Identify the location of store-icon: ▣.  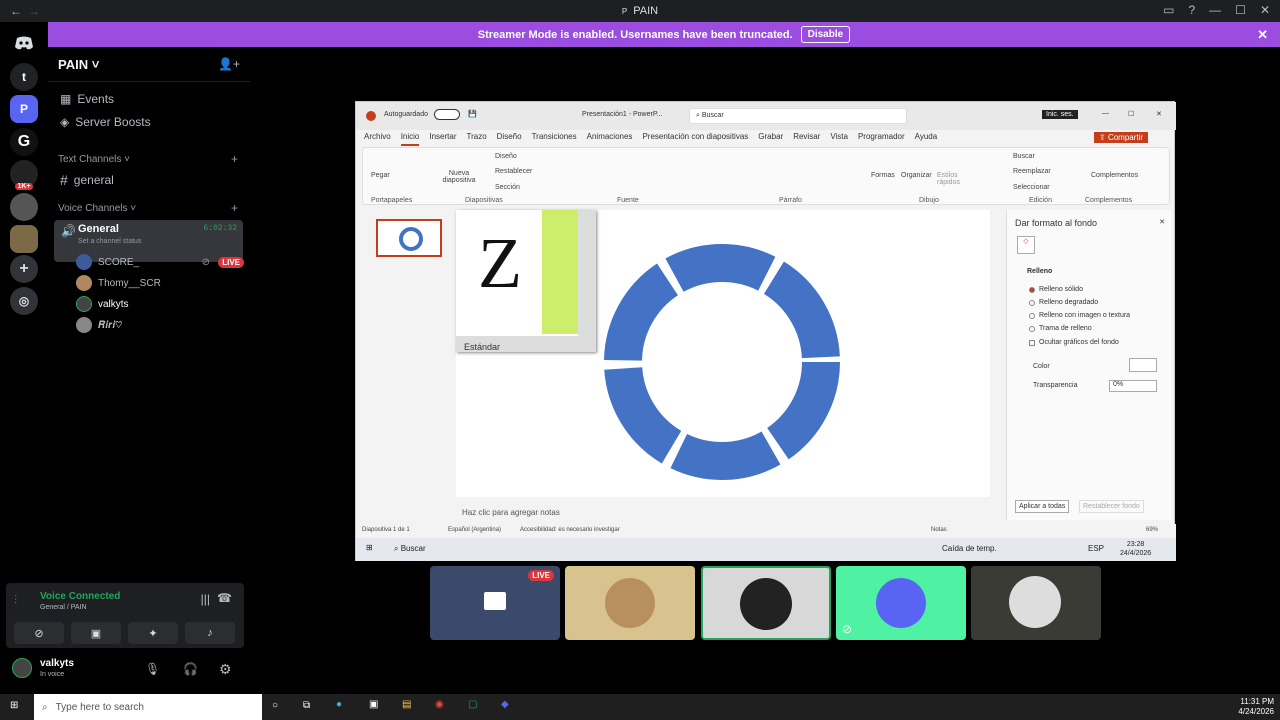
(373, 704).